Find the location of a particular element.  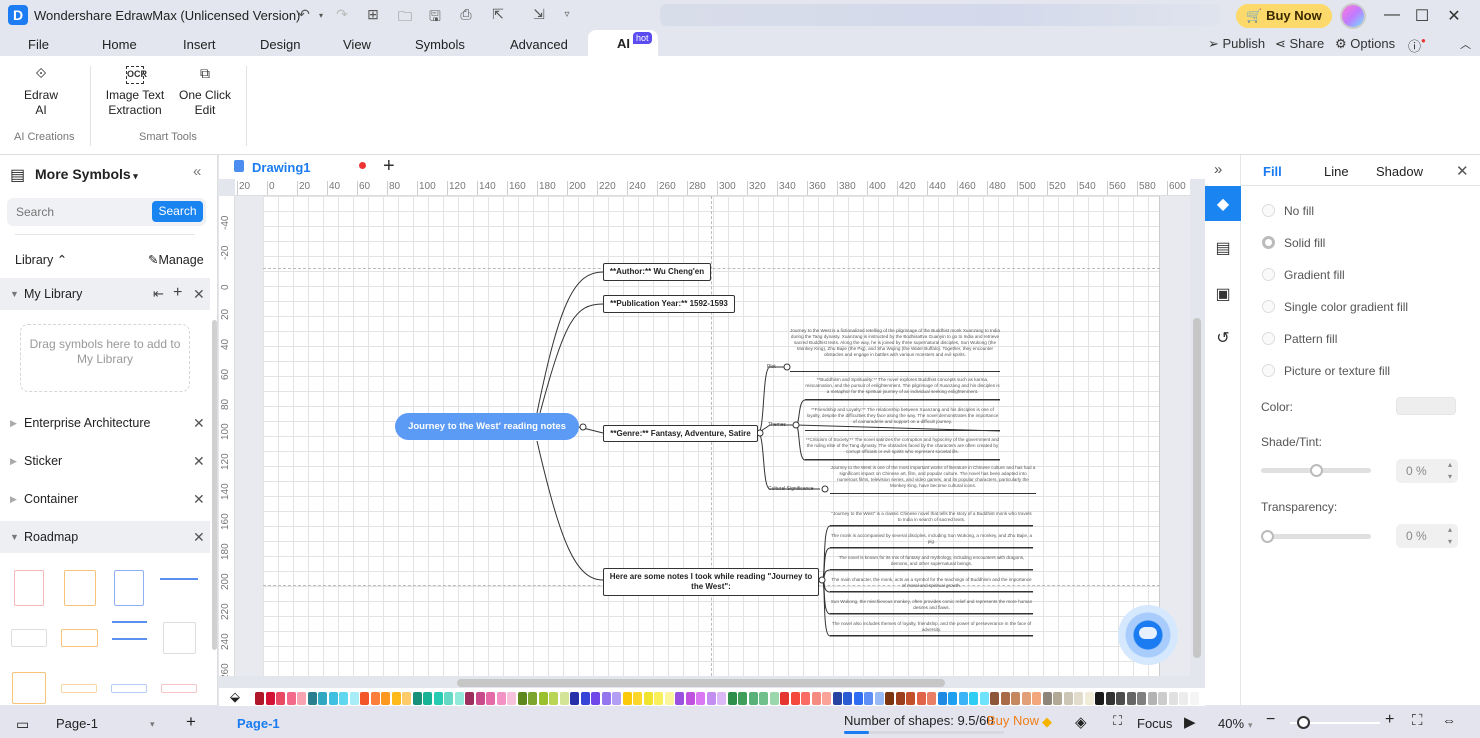

genre-node: **Genre:** Fantasy, Adventure, Satire is located at coordinates (680, 433).